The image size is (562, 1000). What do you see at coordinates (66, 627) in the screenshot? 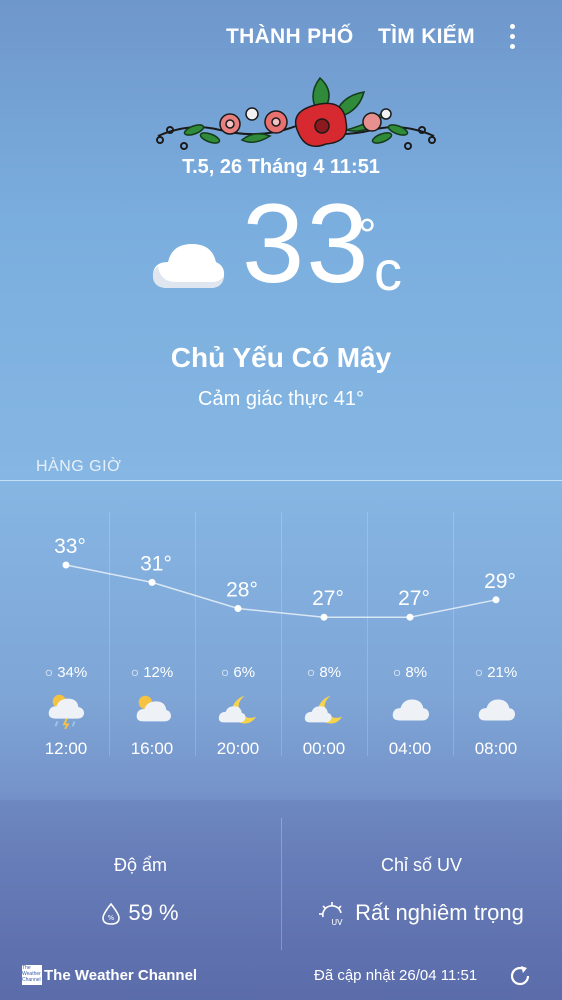
I see `hourly-item: ○ 34% 12:00` at bounding box center [66, 627].